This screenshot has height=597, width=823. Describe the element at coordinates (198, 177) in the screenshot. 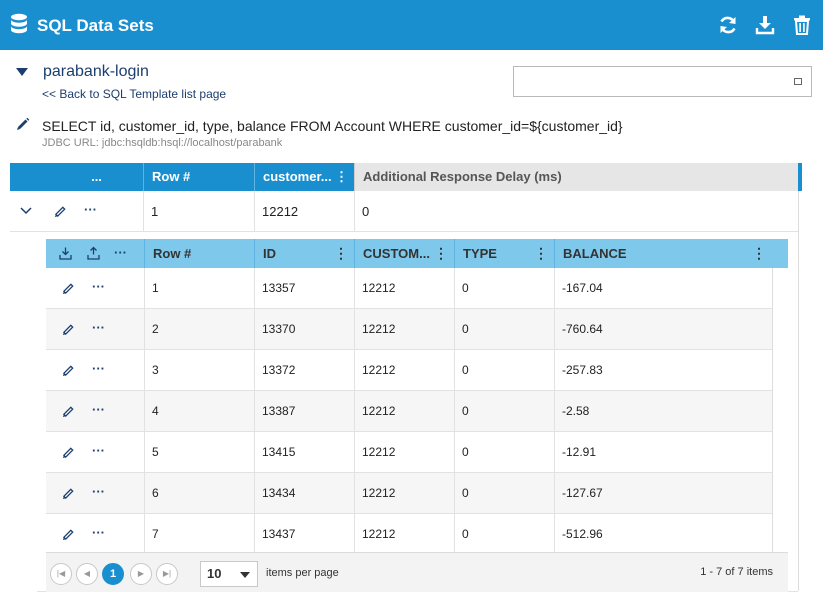

I see `column-header-row-number: Row #` at that location.